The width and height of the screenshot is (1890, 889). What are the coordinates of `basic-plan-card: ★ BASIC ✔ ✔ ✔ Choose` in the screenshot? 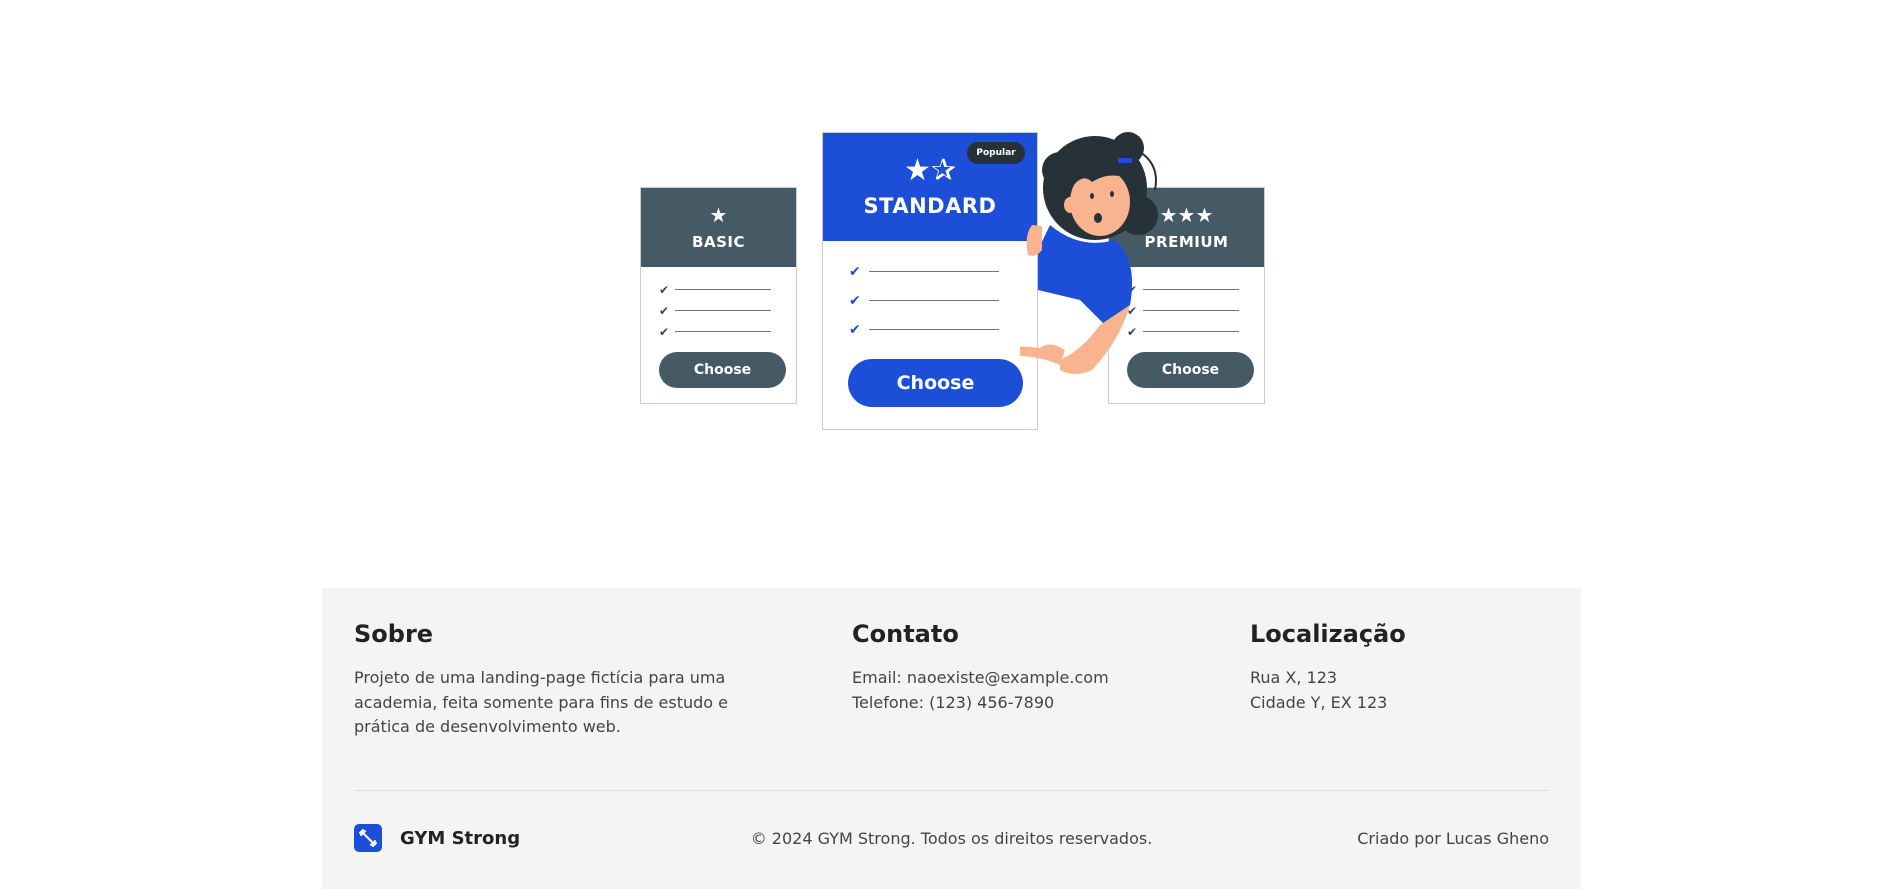 It's located at (718, 295).